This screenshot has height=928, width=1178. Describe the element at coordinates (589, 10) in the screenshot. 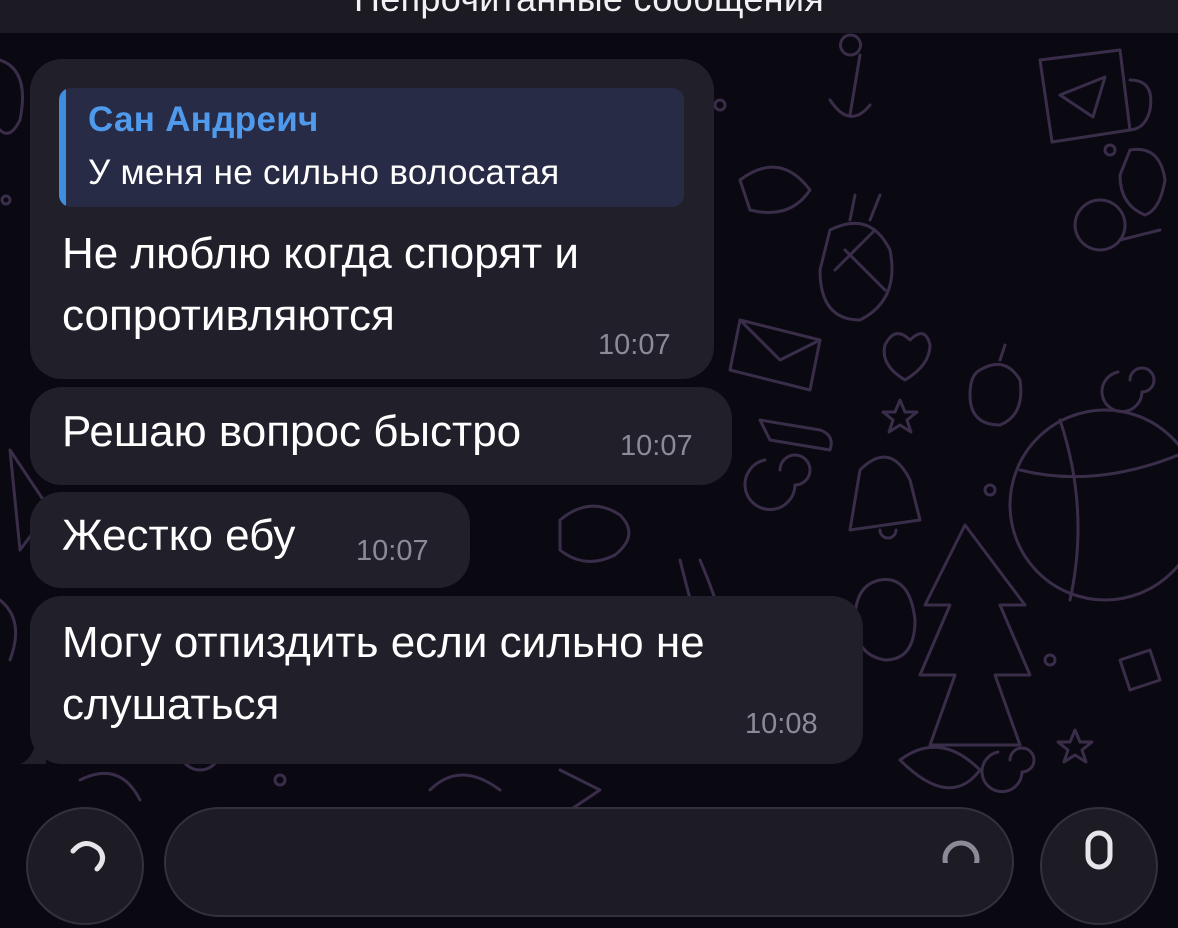

I see `unread-messages-label: Непрочитанные сообщения` at that location.